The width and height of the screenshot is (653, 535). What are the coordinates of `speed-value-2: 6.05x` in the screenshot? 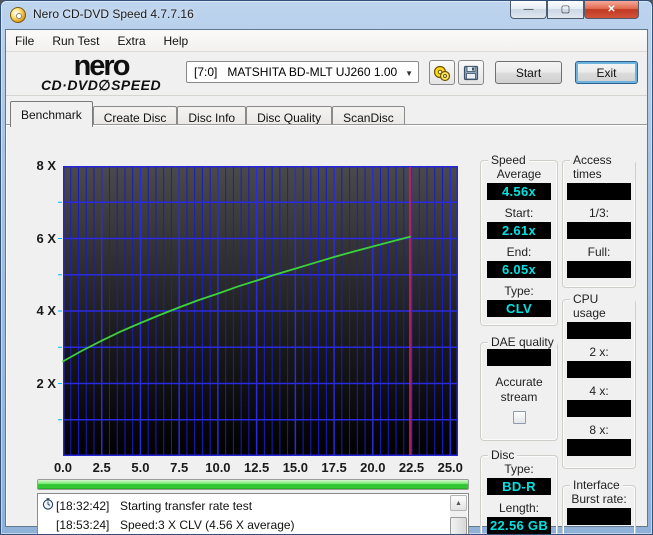 It's located at (519, 269).